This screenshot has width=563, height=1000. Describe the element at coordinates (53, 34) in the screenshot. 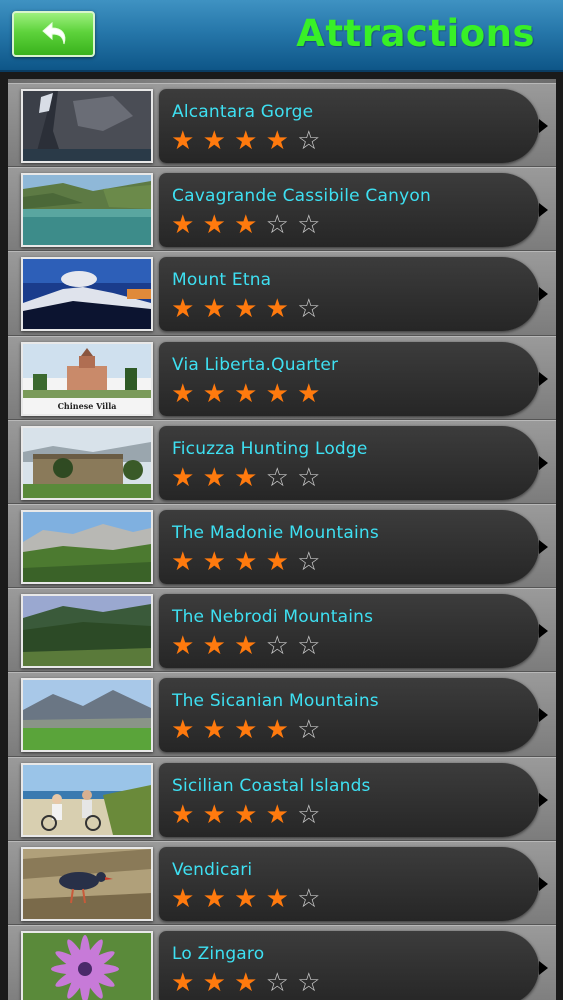

I see `back-button` at that location.